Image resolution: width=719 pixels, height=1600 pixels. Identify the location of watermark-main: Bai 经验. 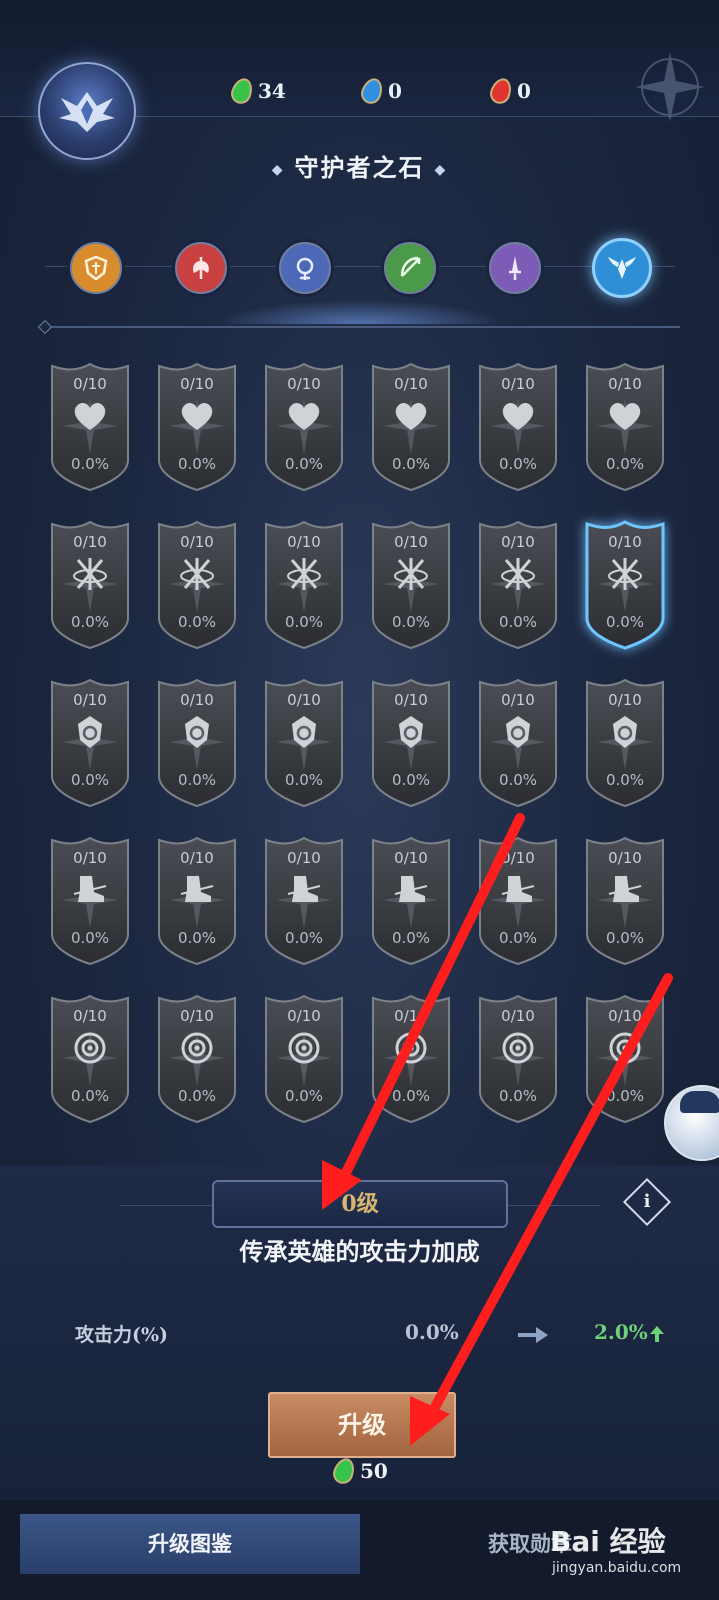
(608, 1541).